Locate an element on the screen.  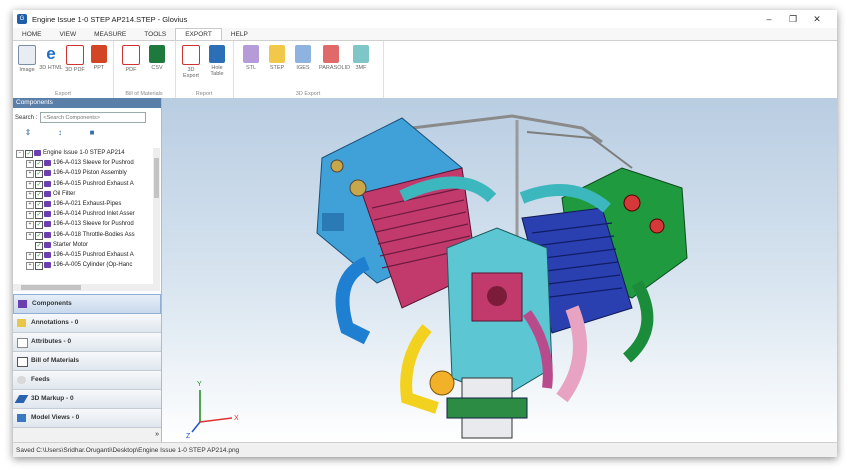
bom-pdf-button: PDF is located at coordinates (131, 59).